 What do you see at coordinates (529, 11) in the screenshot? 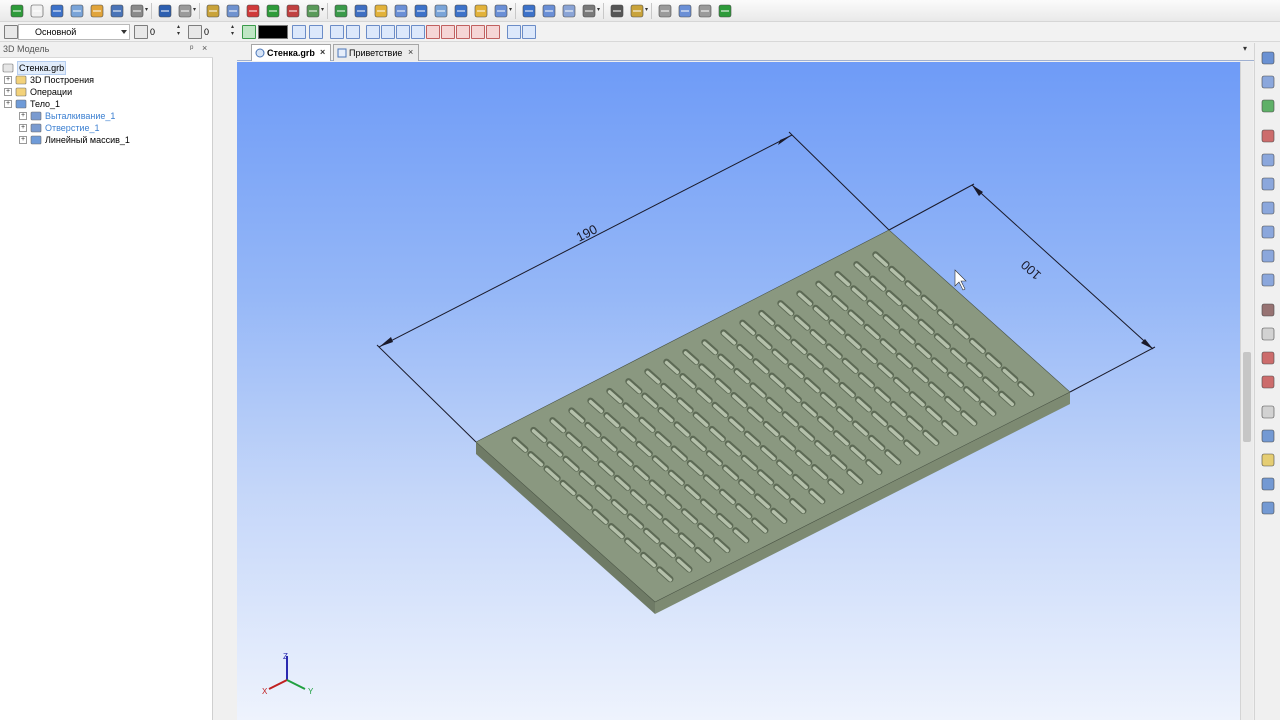
I see `mirror-icon` at bounding box center [529, 11].